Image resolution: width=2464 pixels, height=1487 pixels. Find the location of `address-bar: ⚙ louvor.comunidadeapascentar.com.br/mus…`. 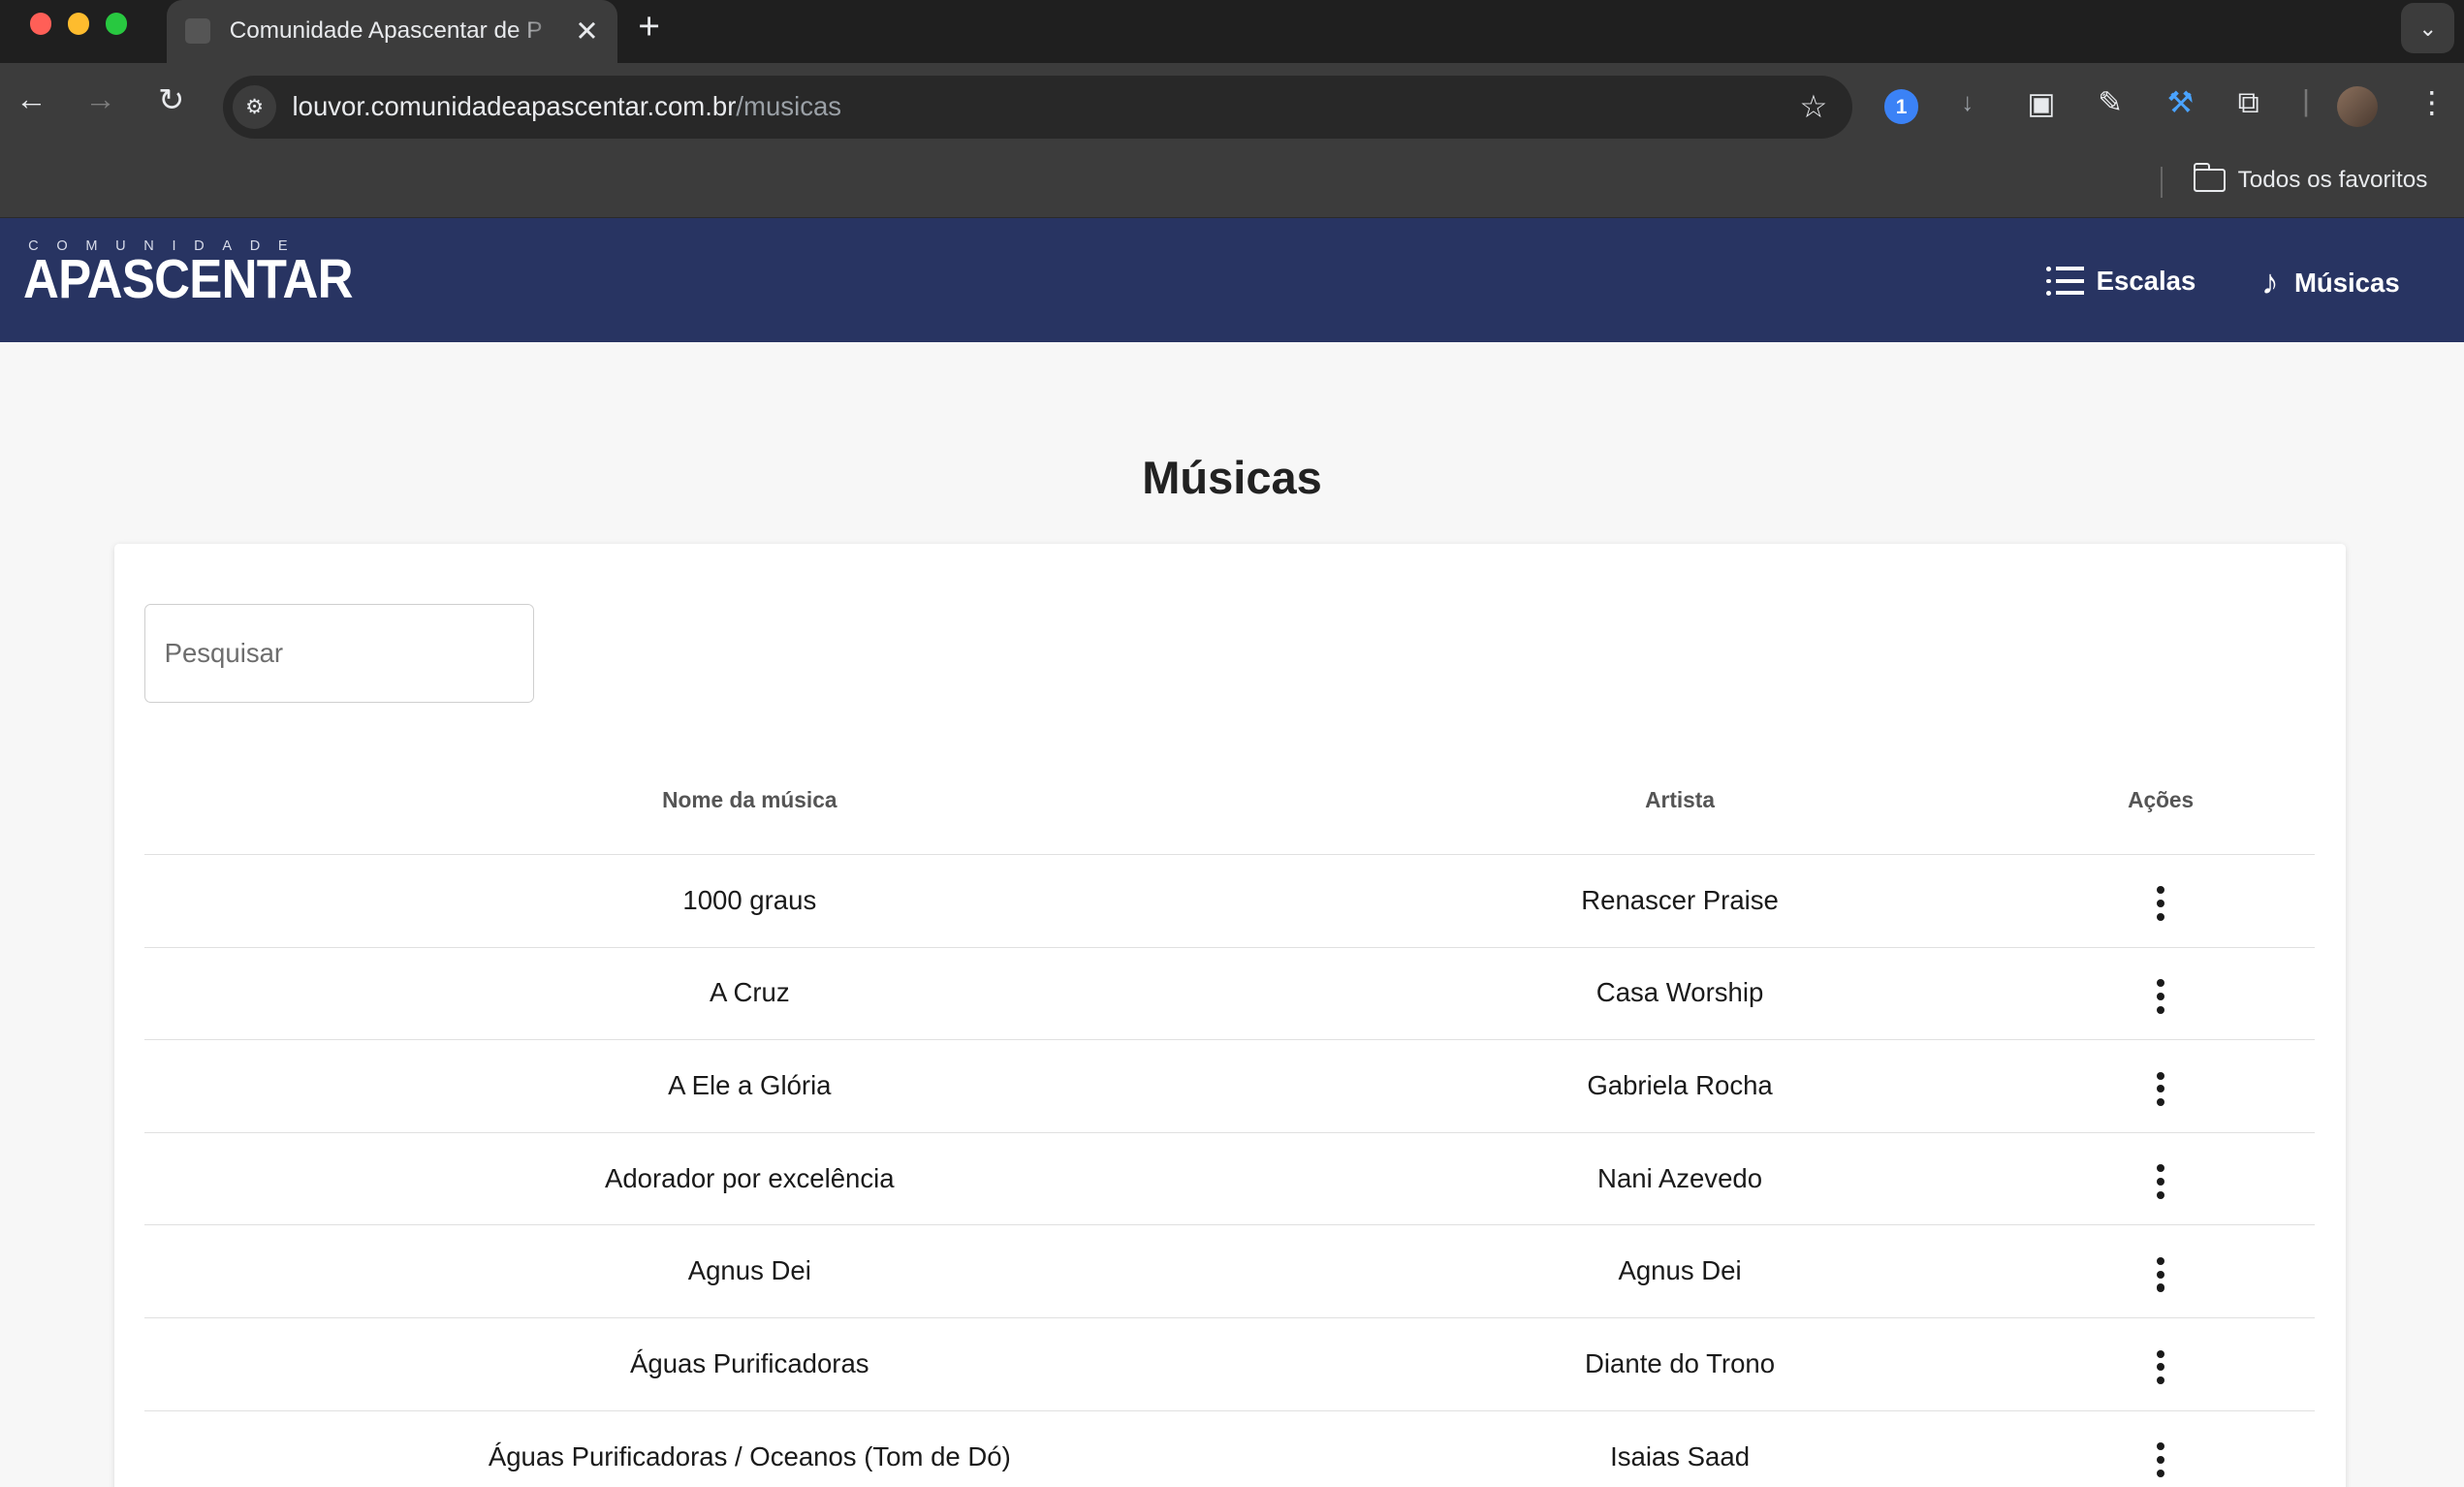

address-bar: ⚙ louvor.comunidadeapascentar.com.br/mus… is located at coordinates (1038, 107).